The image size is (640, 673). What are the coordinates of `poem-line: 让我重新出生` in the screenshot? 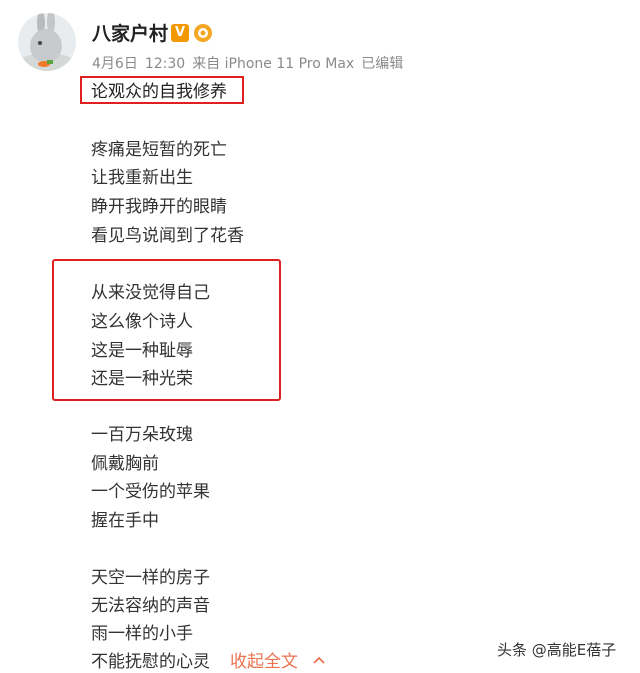 It's located at (142, 178).